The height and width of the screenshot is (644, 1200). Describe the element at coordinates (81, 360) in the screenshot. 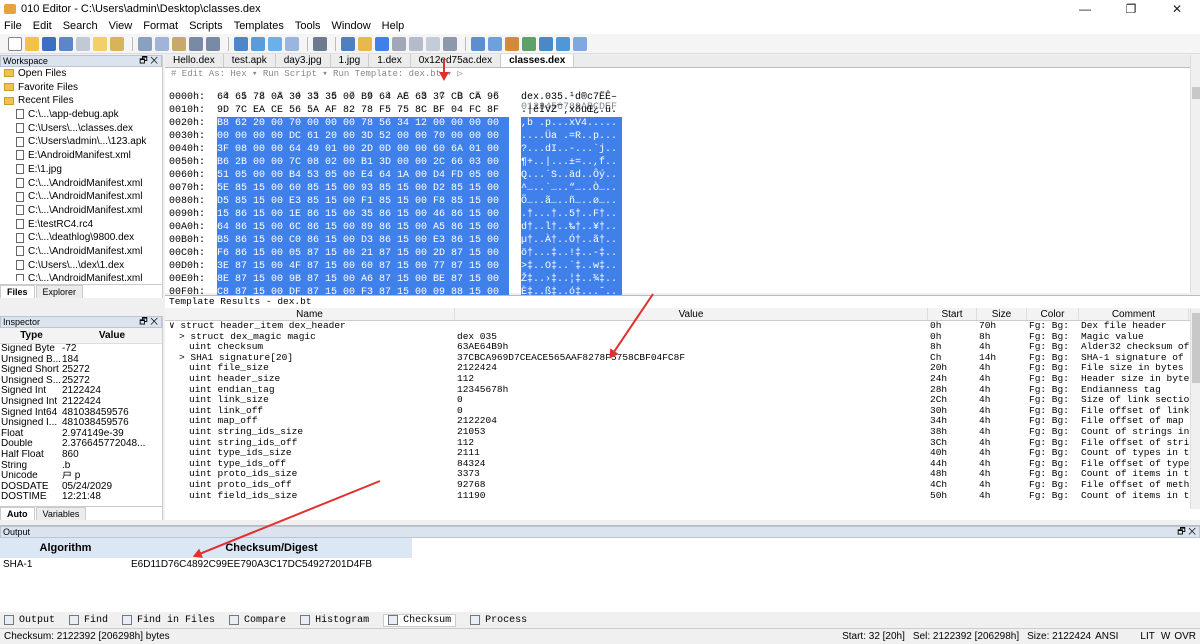

I see `inspector-row: Unsigned B... 184` at that location.